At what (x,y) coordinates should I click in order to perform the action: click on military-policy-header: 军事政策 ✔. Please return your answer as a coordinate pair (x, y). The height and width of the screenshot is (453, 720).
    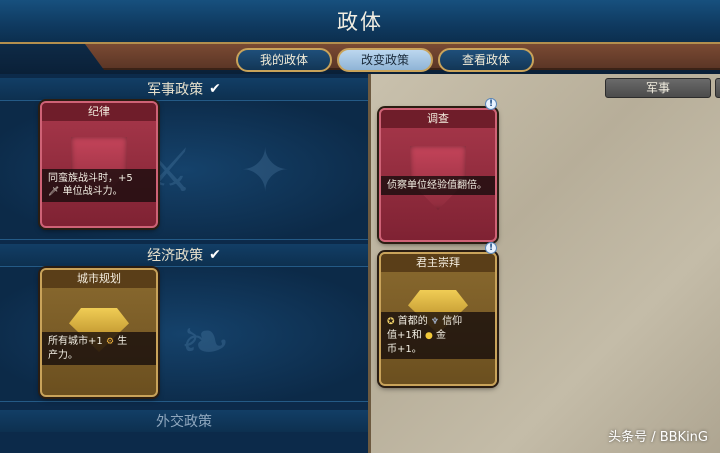
    Looking at the image, I should click on (184, 89).